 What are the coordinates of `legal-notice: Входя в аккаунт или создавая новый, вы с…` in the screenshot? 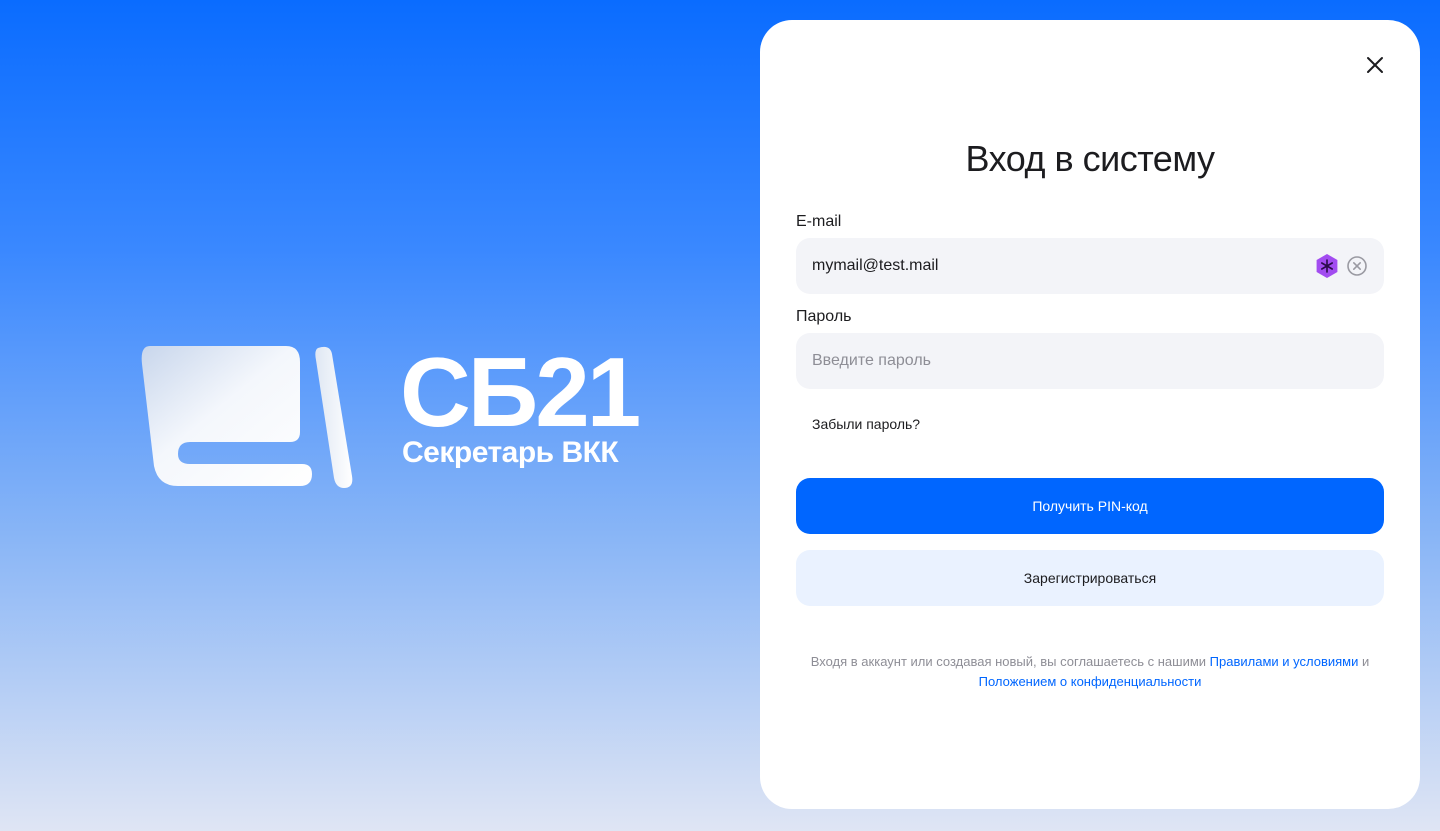 It's located at (1090, 672).